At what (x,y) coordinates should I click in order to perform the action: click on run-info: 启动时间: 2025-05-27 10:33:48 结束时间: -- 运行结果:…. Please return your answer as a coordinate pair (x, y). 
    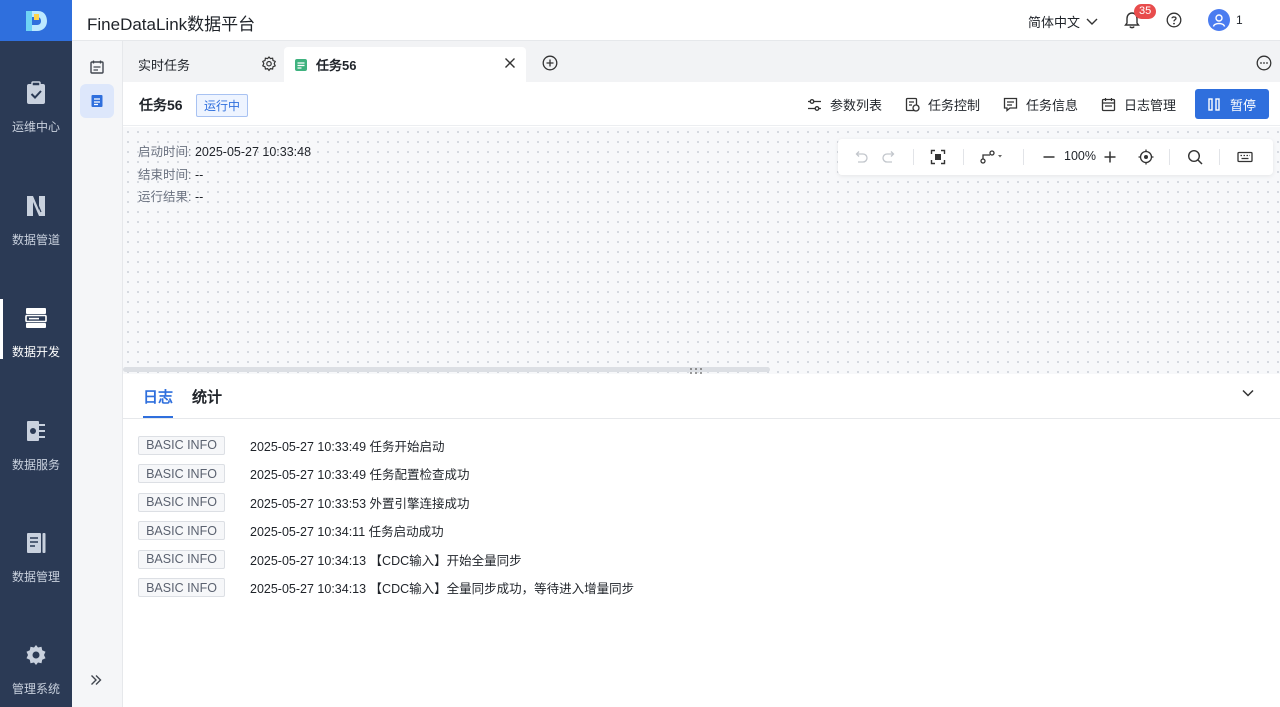
    Looking at the image, I should click on (224, 175).